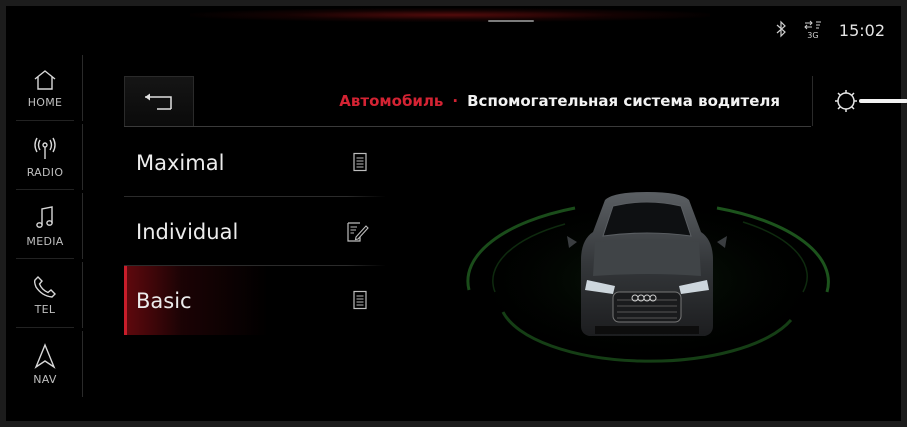 The image size is (907, 427). I want to click on mode-label: Individual, so click(187, 231).